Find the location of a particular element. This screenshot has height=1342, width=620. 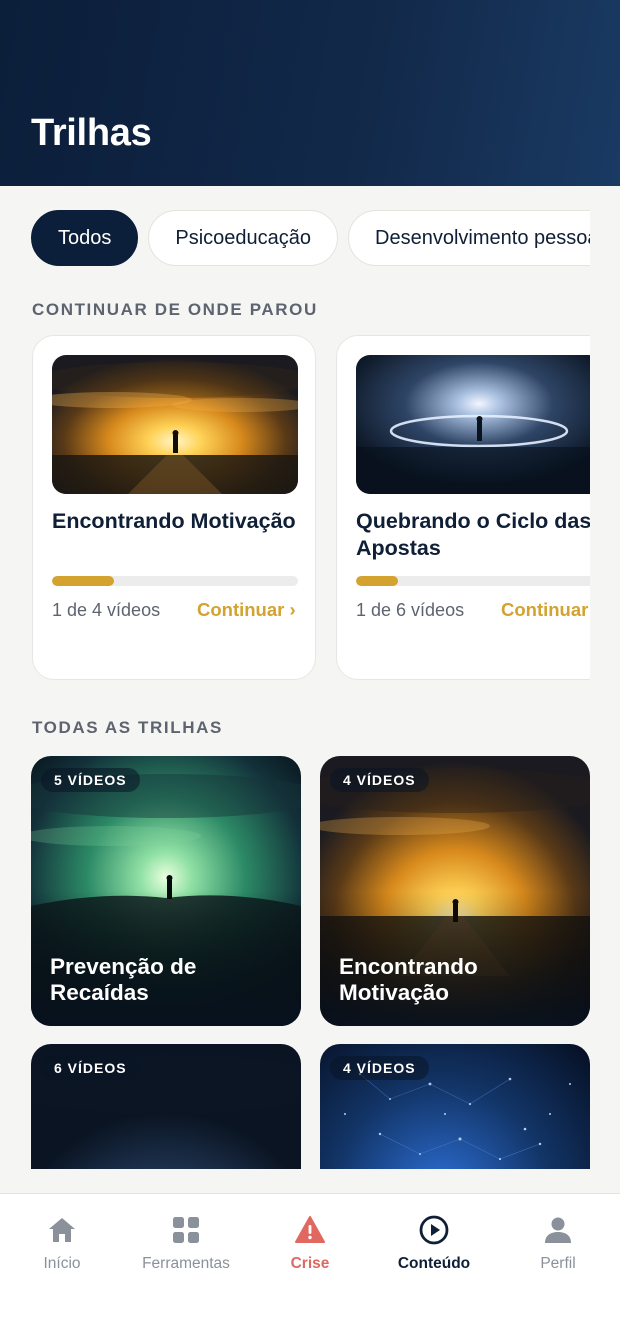

filter-chip-psicoeducacao: Psicoeducação is located at coordinates (243, 238).